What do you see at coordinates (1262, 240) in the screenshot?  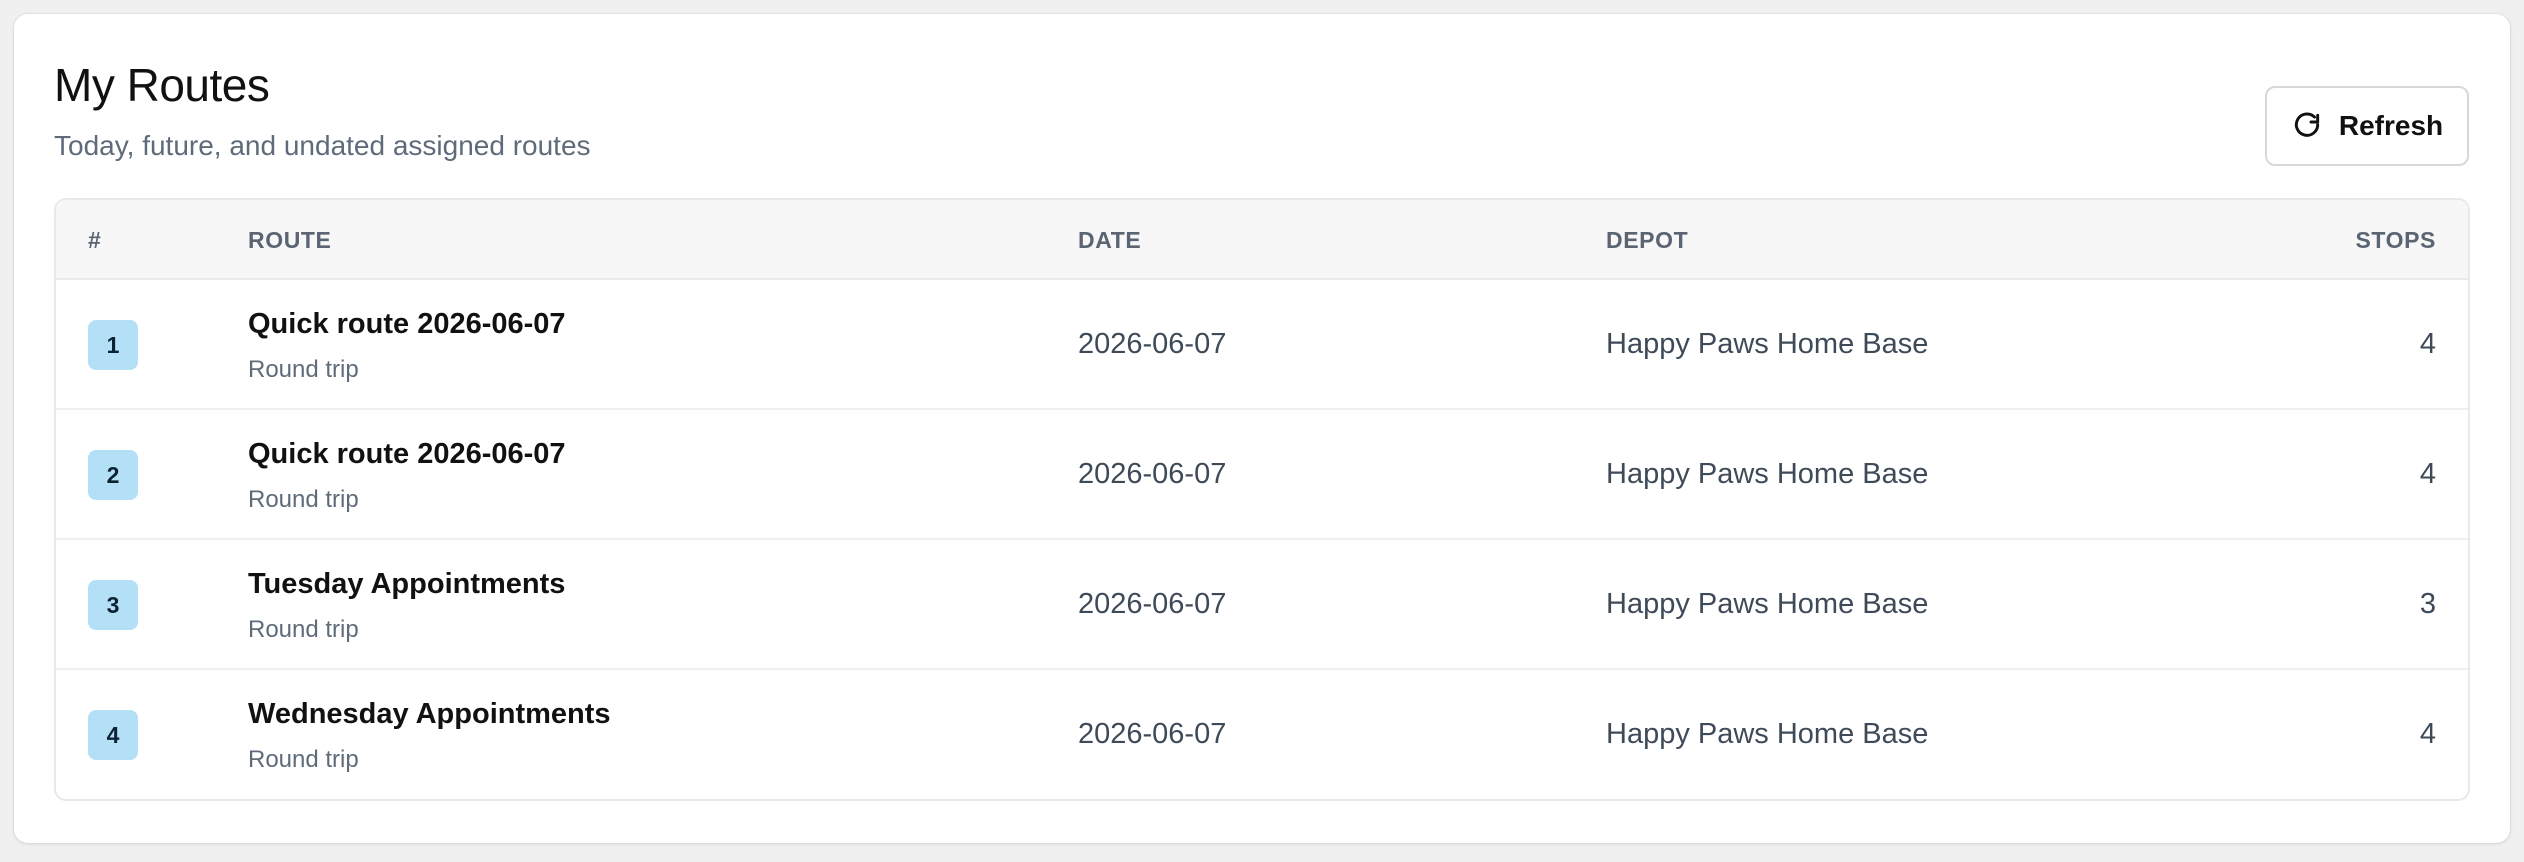 I see `table-header: # ROUTE DATE DEPOT STOPS` at bounding box center [1262, 240].